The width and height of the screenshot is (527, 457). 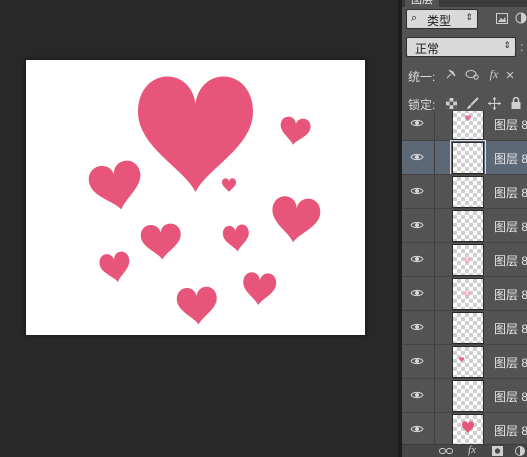 I want to click on filter-image-icon, so click(x=502, y=18).